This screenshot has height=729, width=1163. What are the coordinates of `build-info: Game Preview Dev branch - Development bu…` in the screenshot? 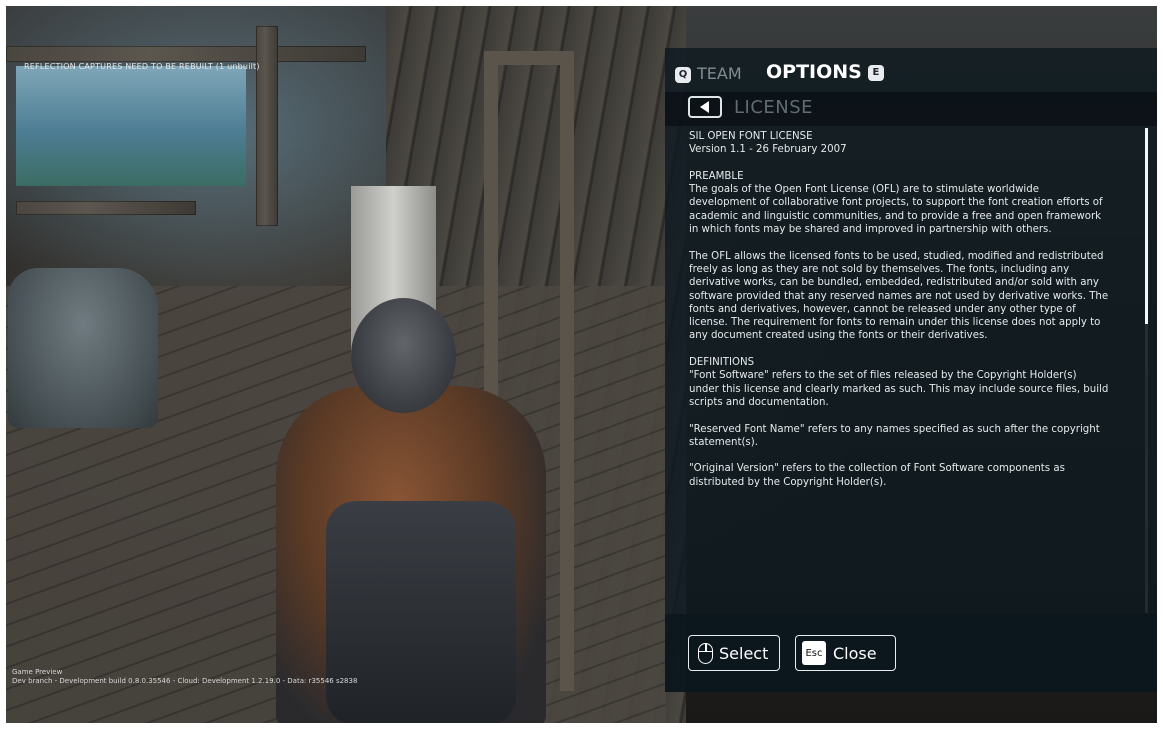 It's located at (184, 677).